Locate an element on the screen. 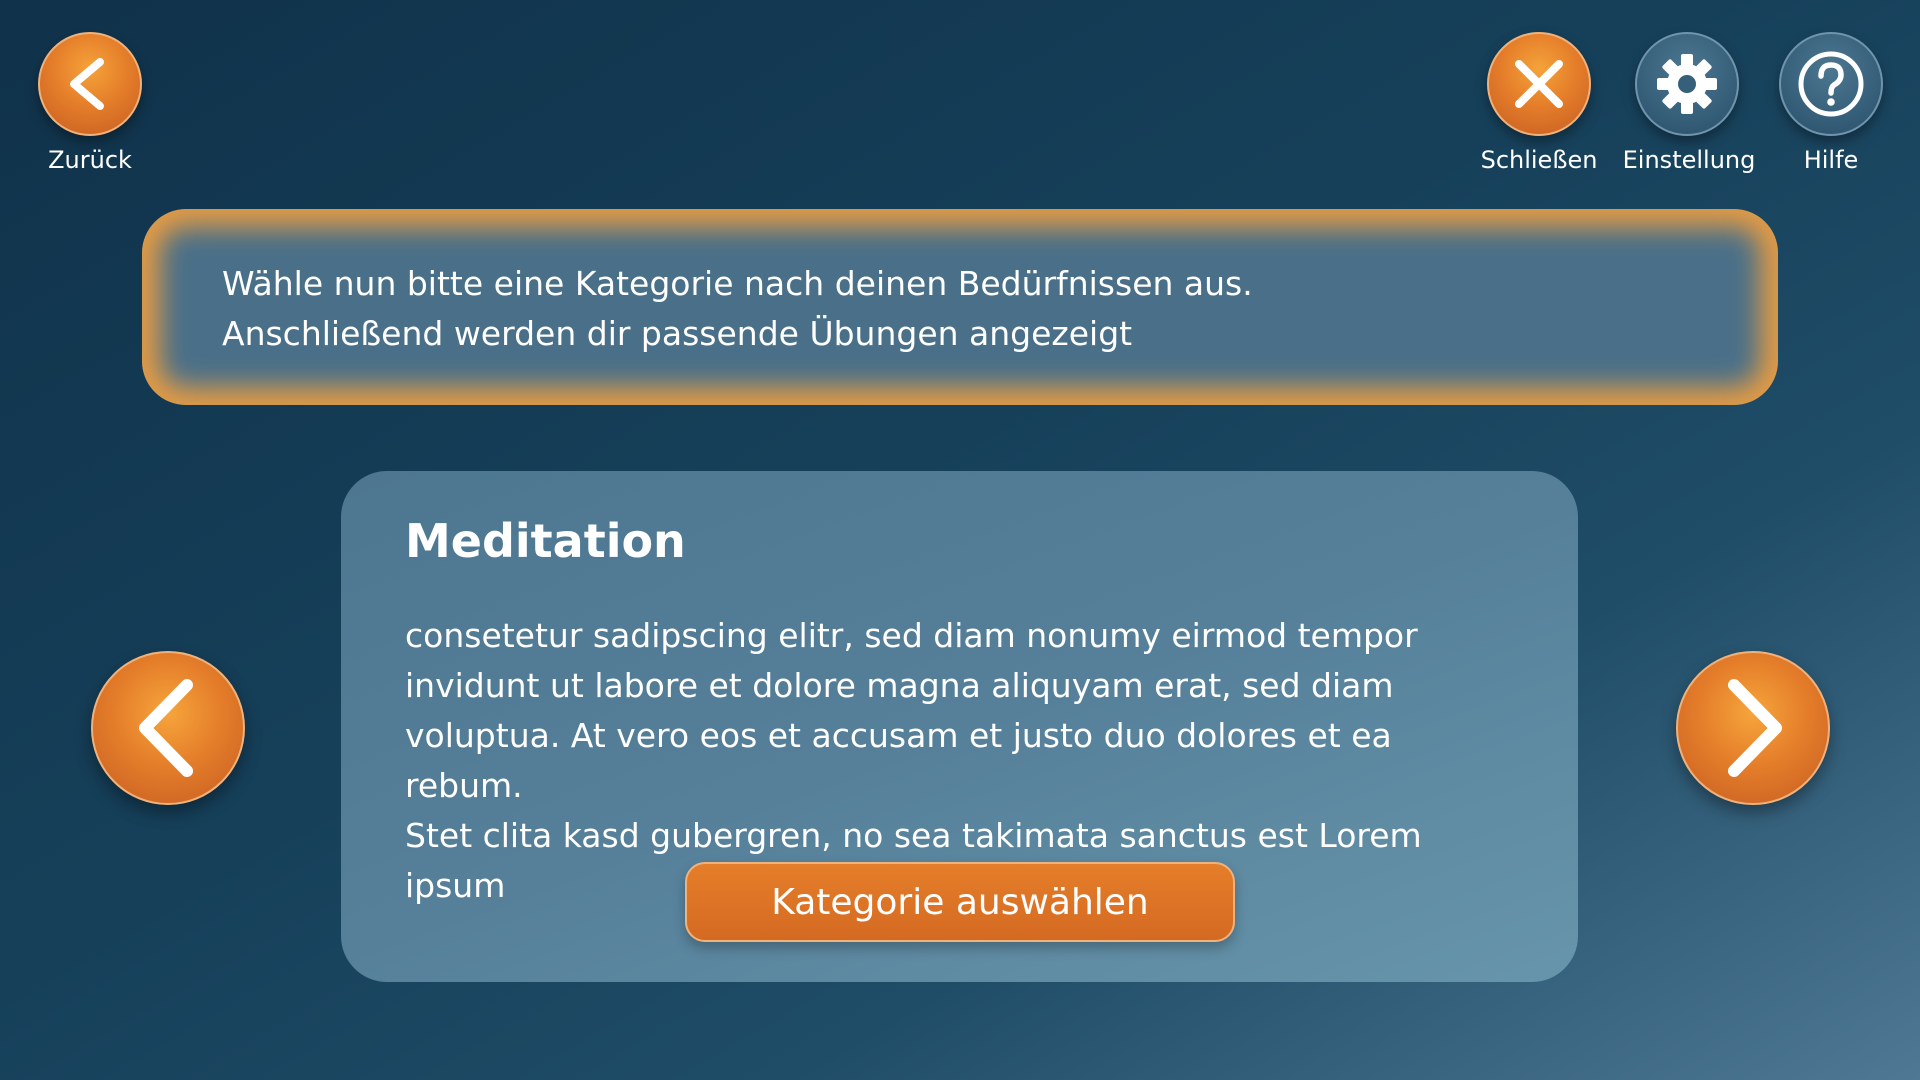 The image size is (1920, 1080). previous-category-button is located at coordinates (168, 728).